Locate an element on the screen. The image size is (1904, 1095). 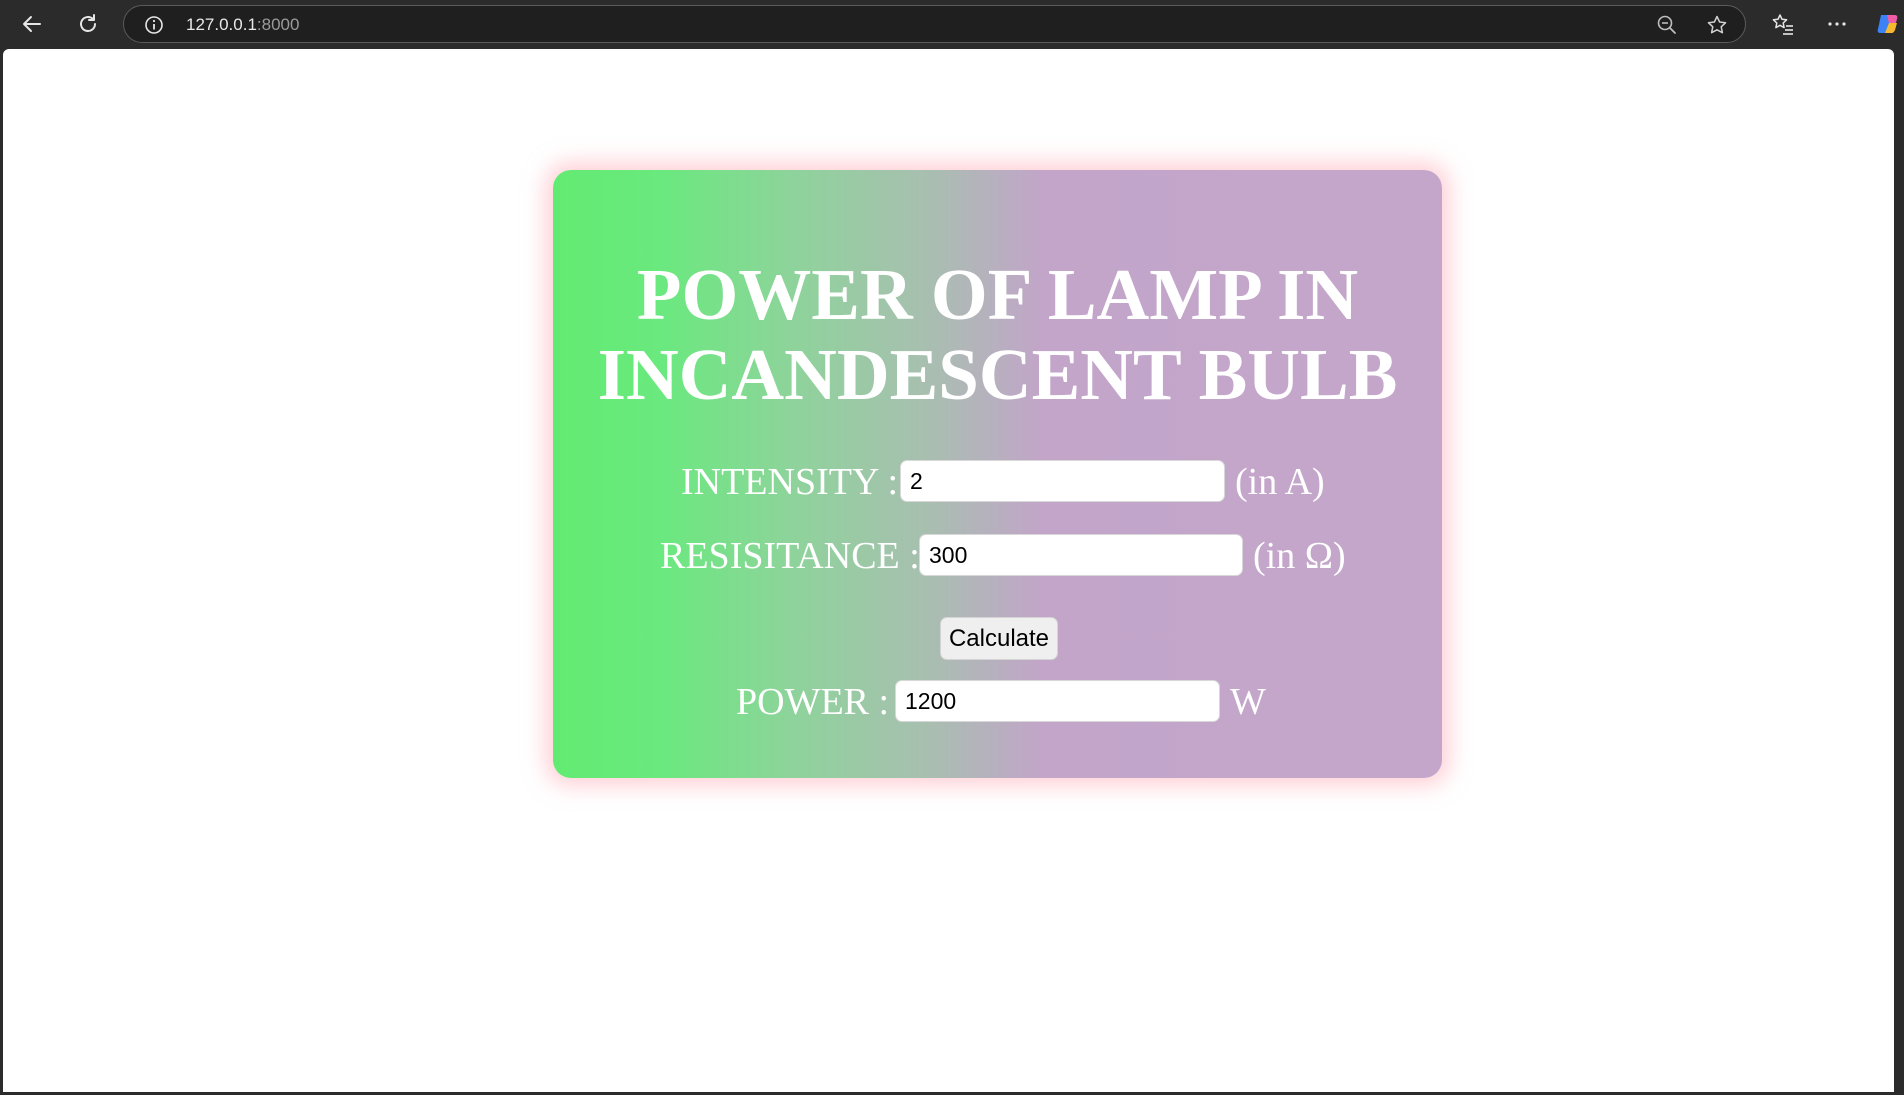
title-line-1: POWER OF LAMP IN is located at coordinates (997, 294).